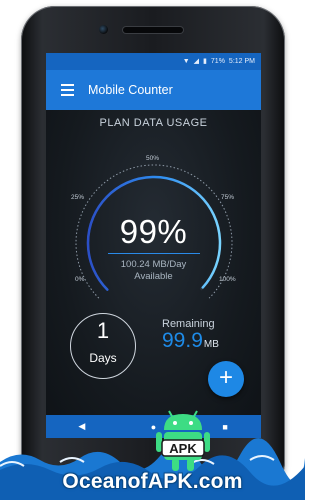 This screenshot has height=500, width=320. I want to click on days-label: Days, so click(103, 358).